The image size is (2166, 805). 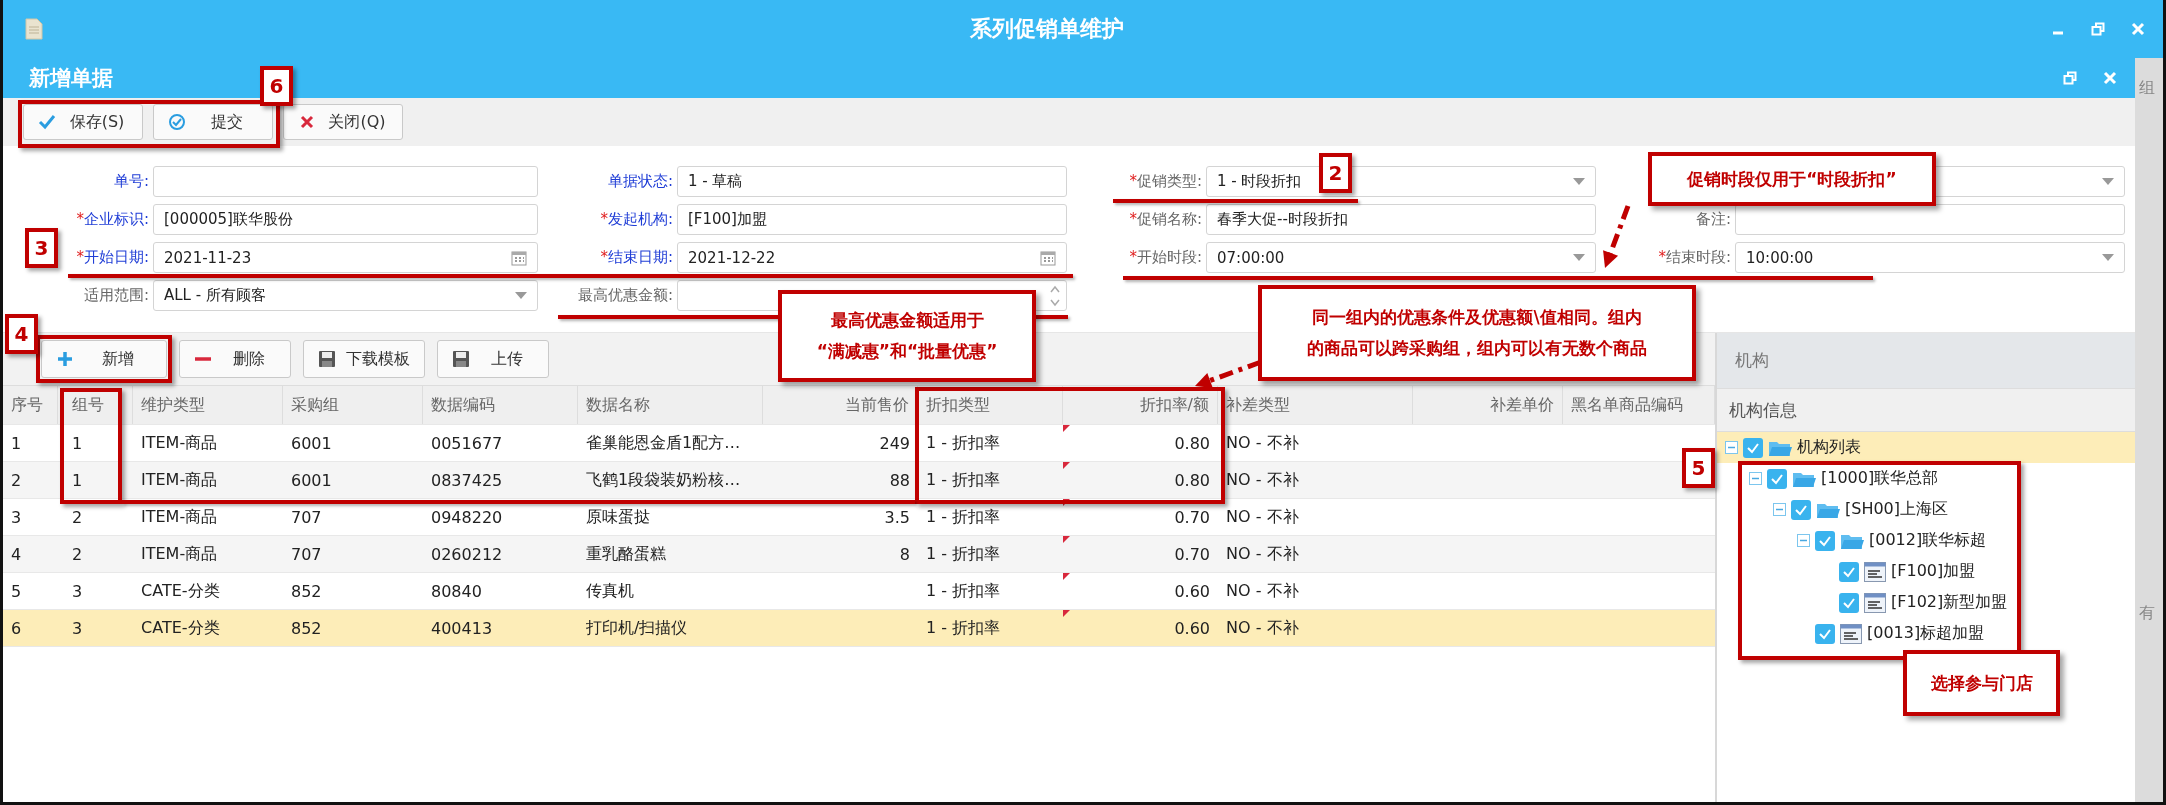 I want to click on table-cell-text: 打印机/扫描仪, so click(x=637, y=627).